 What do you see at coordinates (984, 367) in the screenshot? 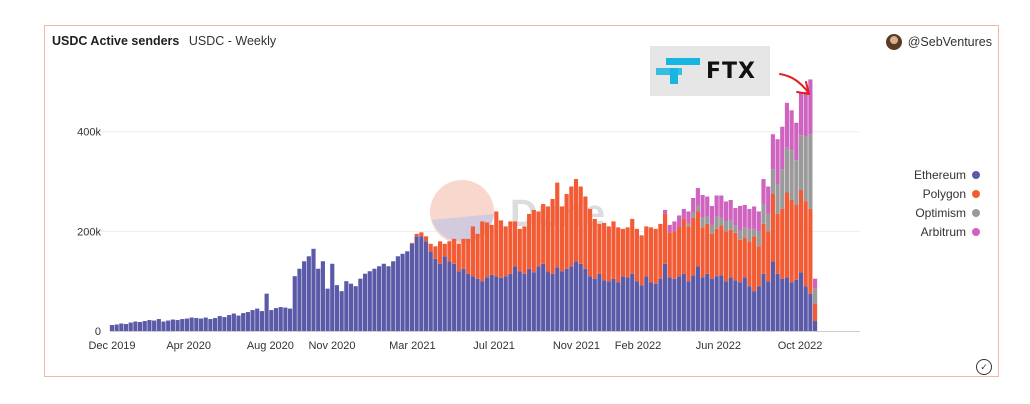
I see `check-circle-icon: ✓` at bounding box center [984, 367].